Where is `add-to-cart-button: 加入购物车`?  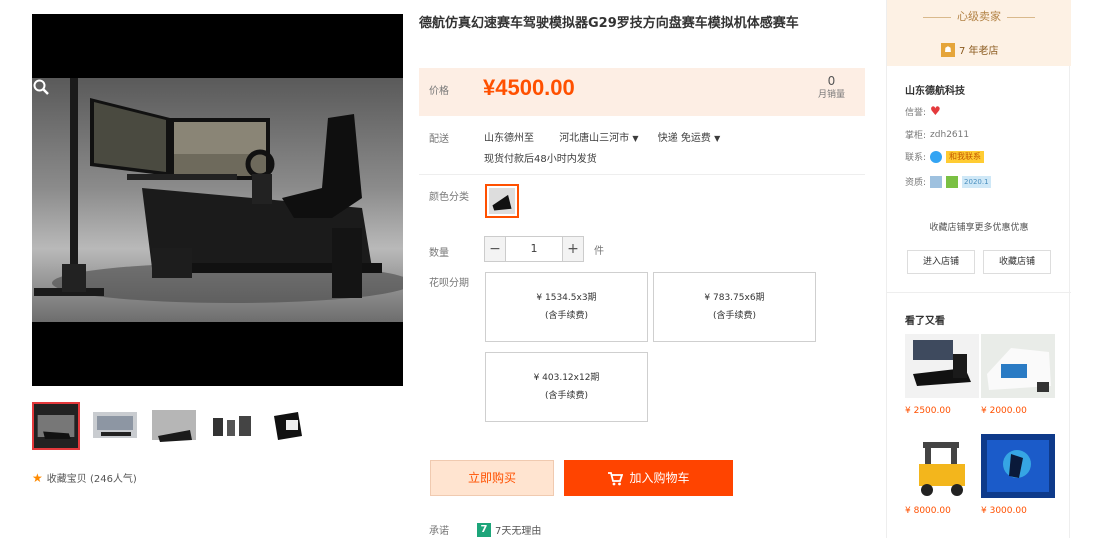
add-to-cart-button: 加入购物车 is located at coordinates (648, 478).